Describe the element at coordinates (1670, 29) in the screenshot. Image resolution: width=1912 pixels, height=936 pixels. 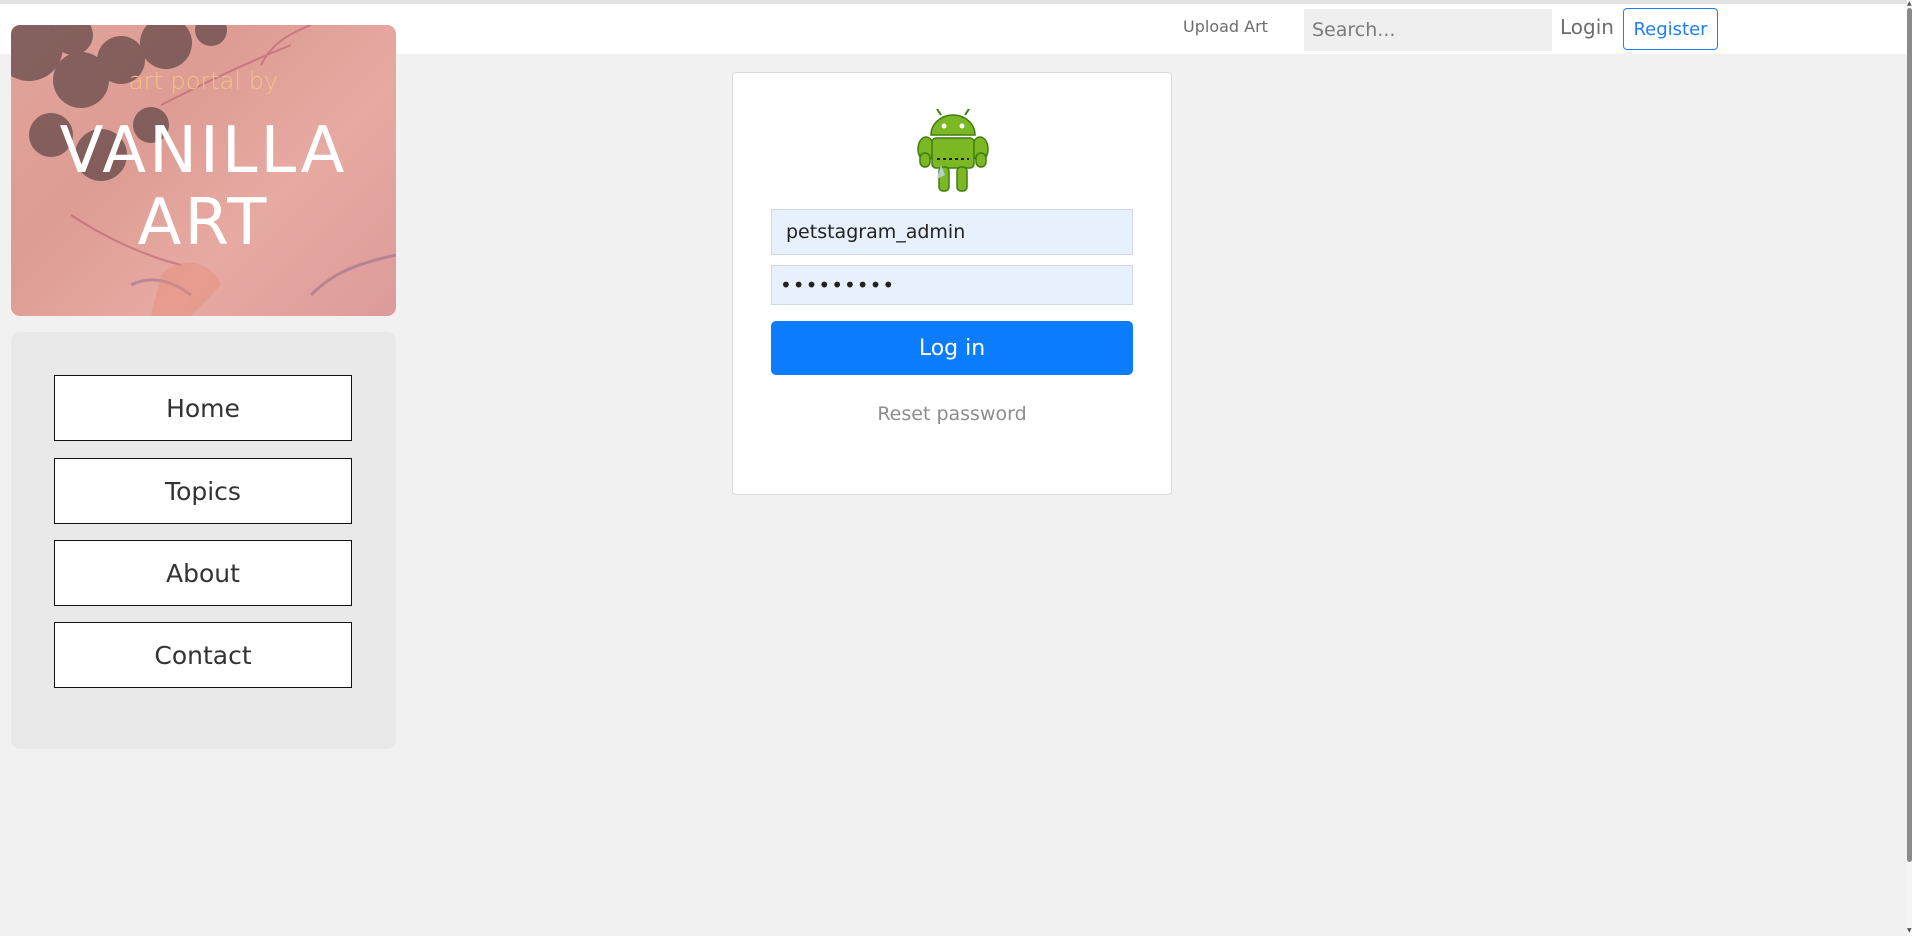
I see `register-button: Register` at that location.